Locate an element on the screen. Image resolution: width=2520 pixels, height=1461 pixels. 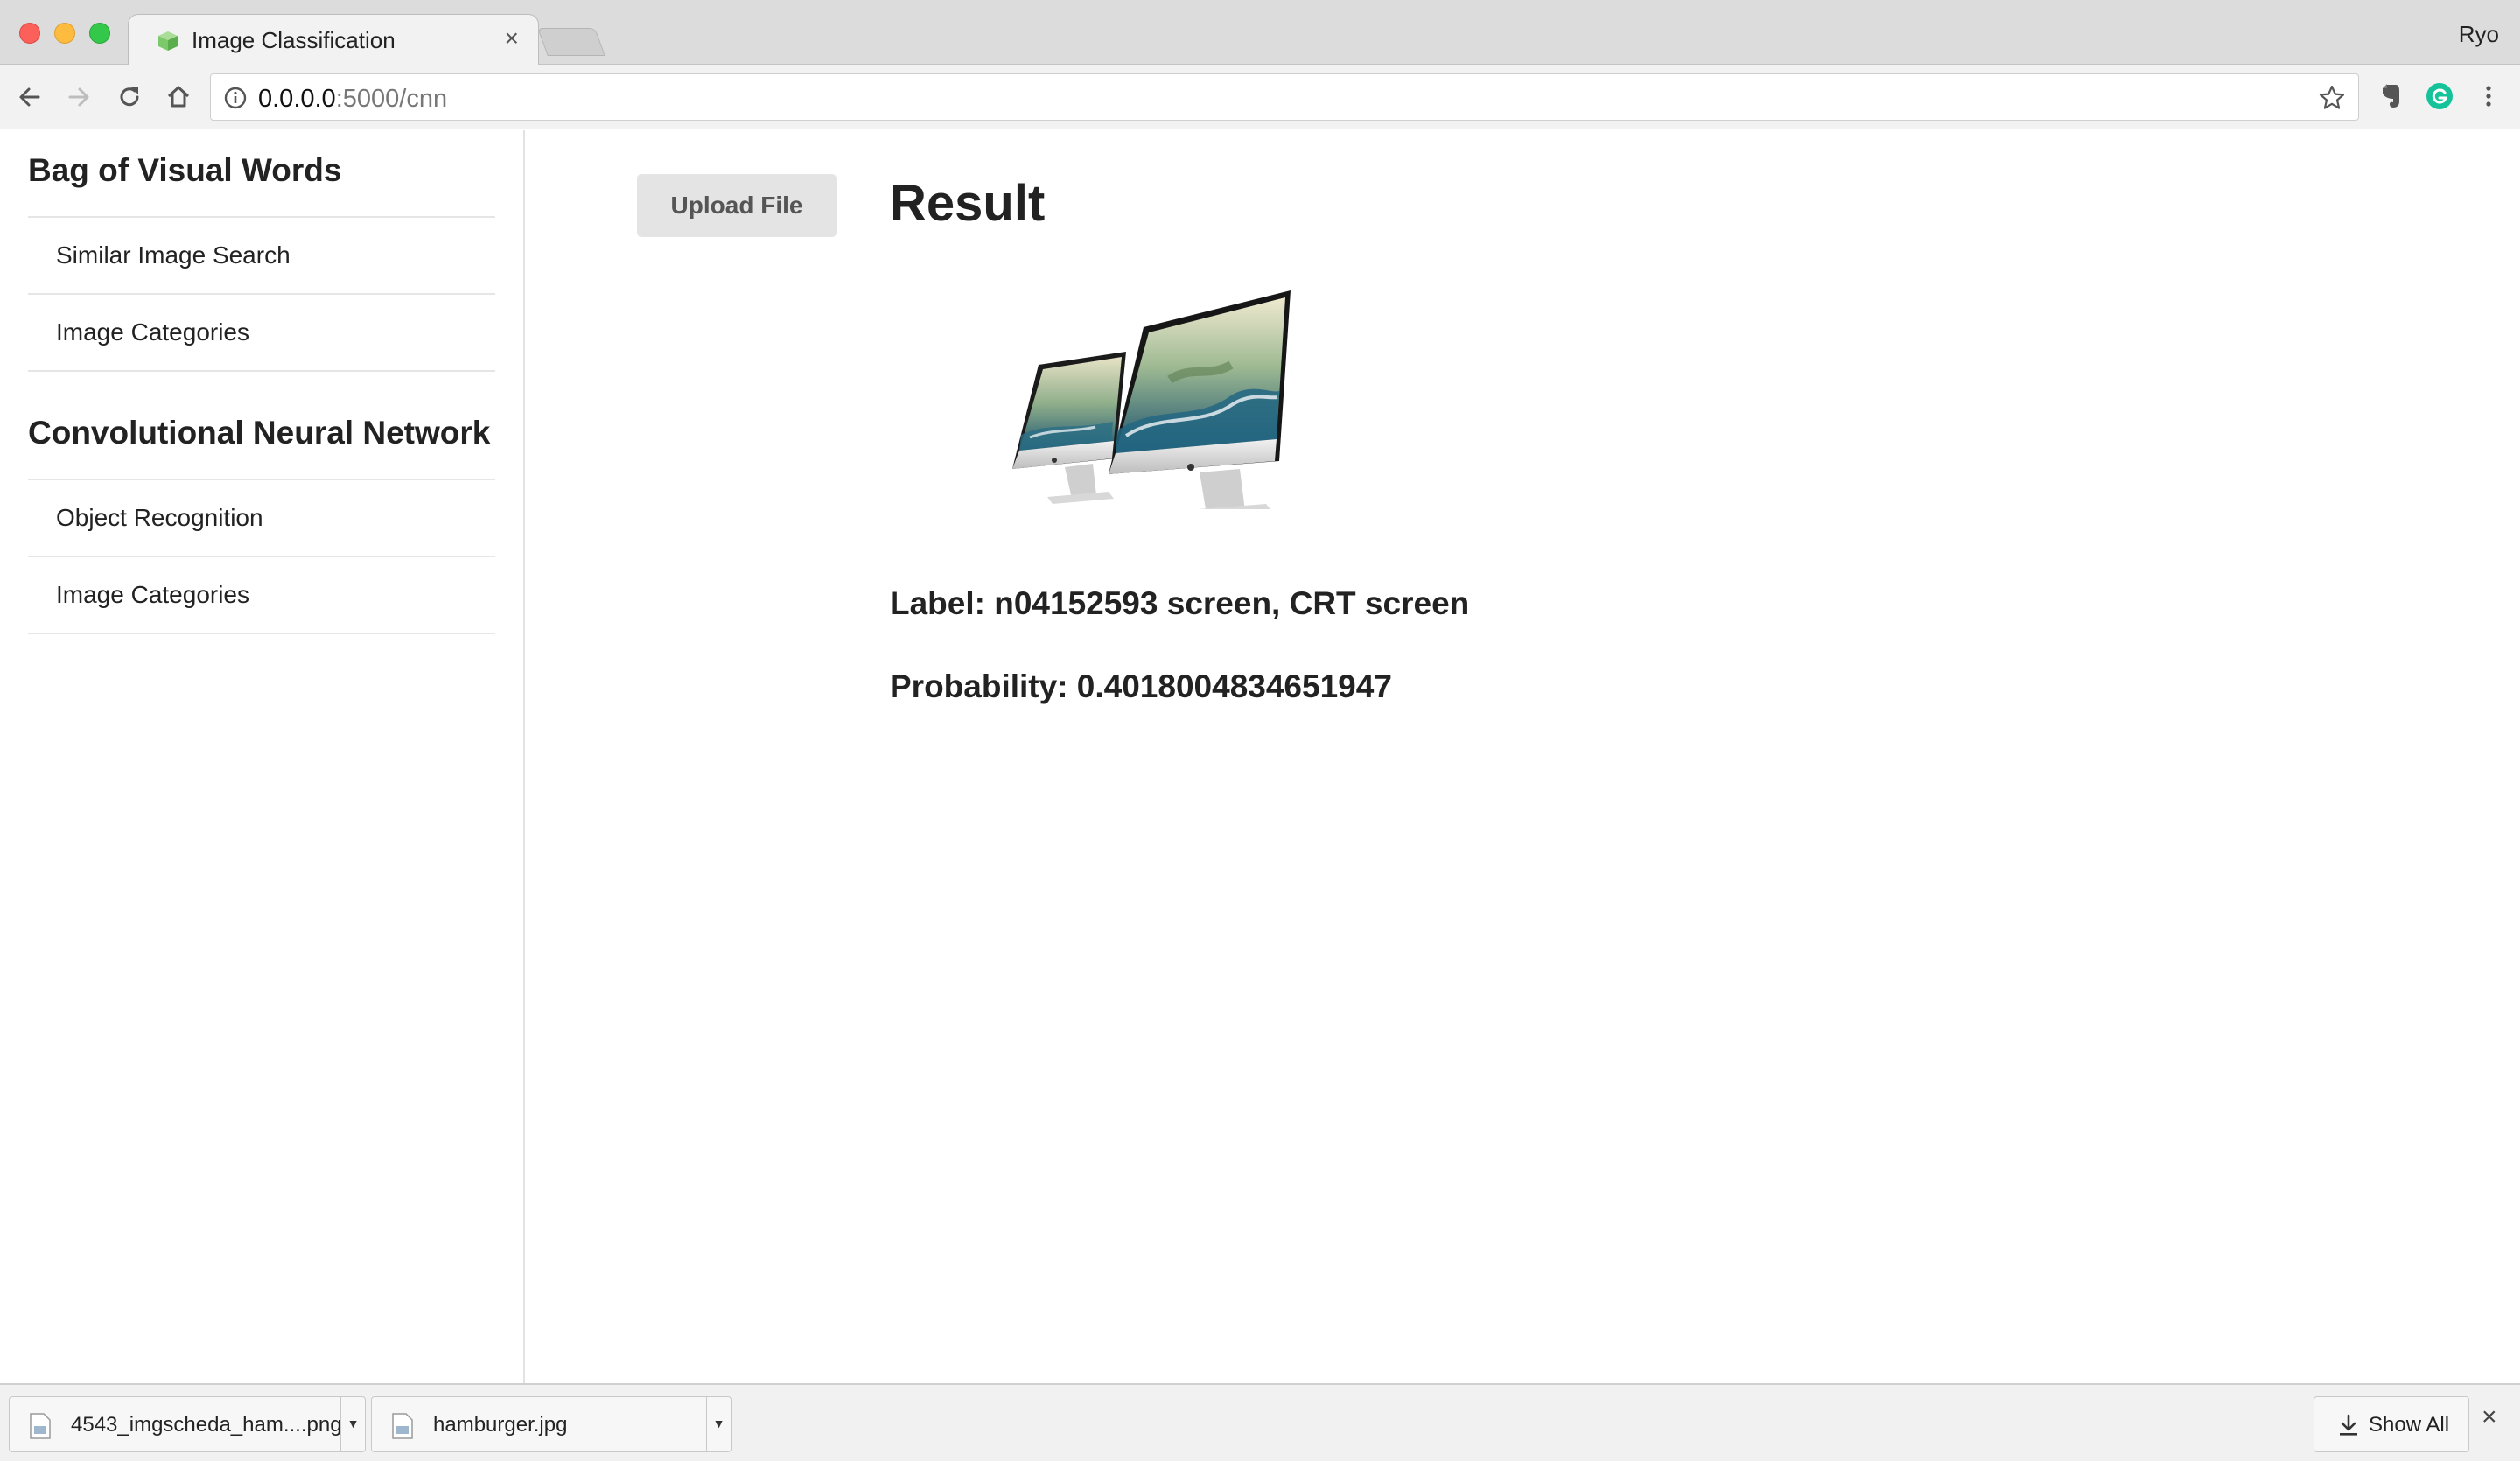
bookmark-star-icon is located at coordinates (2332, 98).